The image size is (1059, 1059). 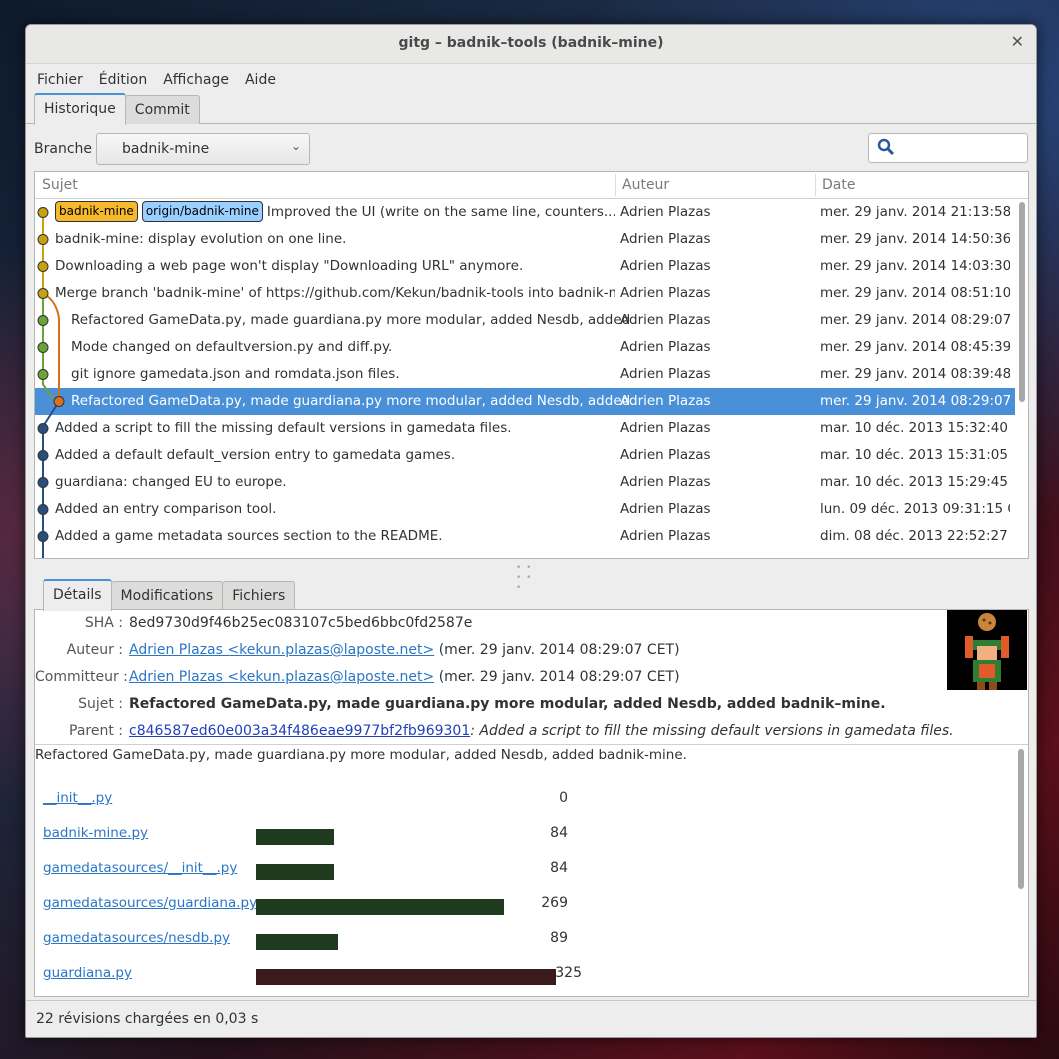 I want to click on commit-graph, so click(x=51, y=382).